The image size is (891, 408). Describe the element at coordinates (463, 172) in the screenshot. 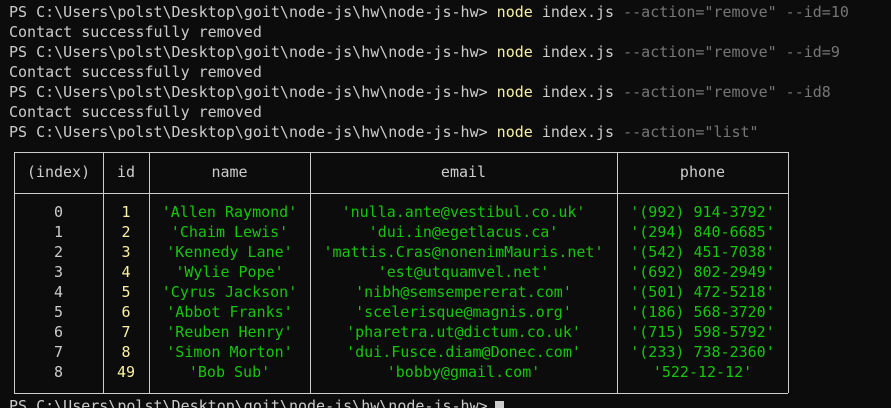

I see `table-header: email` at that location.